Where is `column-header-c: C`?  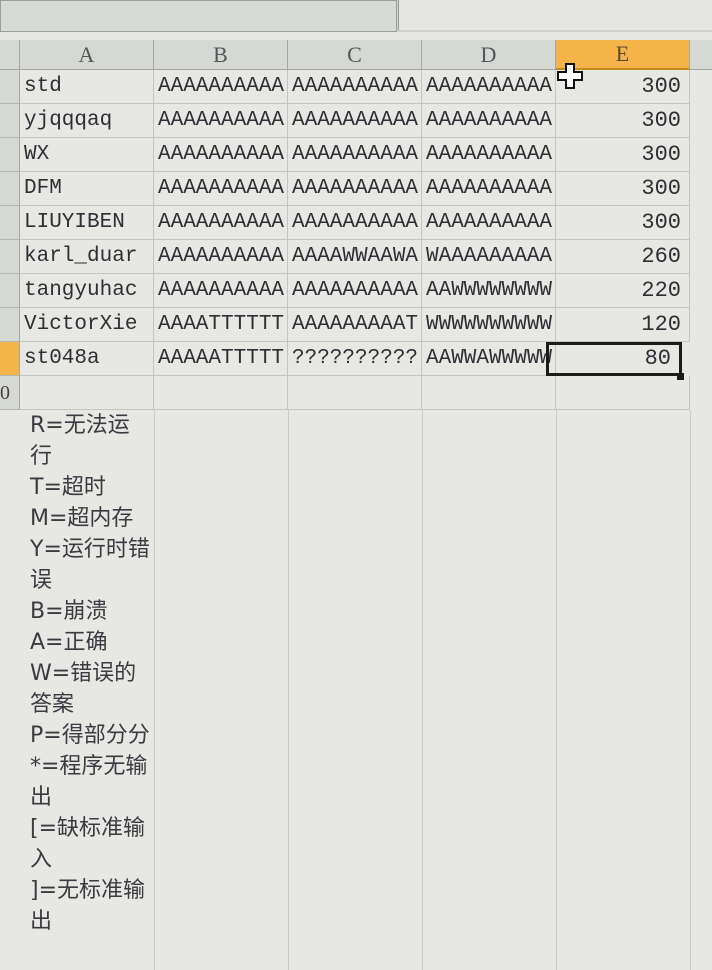 column-header-c: C is located at coordinates (355, 55).